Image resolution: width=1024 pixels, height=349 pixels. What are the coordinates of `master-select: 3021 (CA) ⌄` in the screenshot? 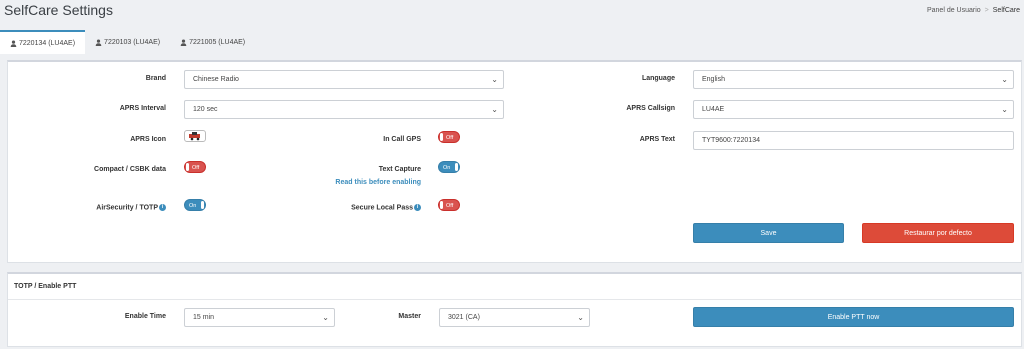 It's located at (514, 317).